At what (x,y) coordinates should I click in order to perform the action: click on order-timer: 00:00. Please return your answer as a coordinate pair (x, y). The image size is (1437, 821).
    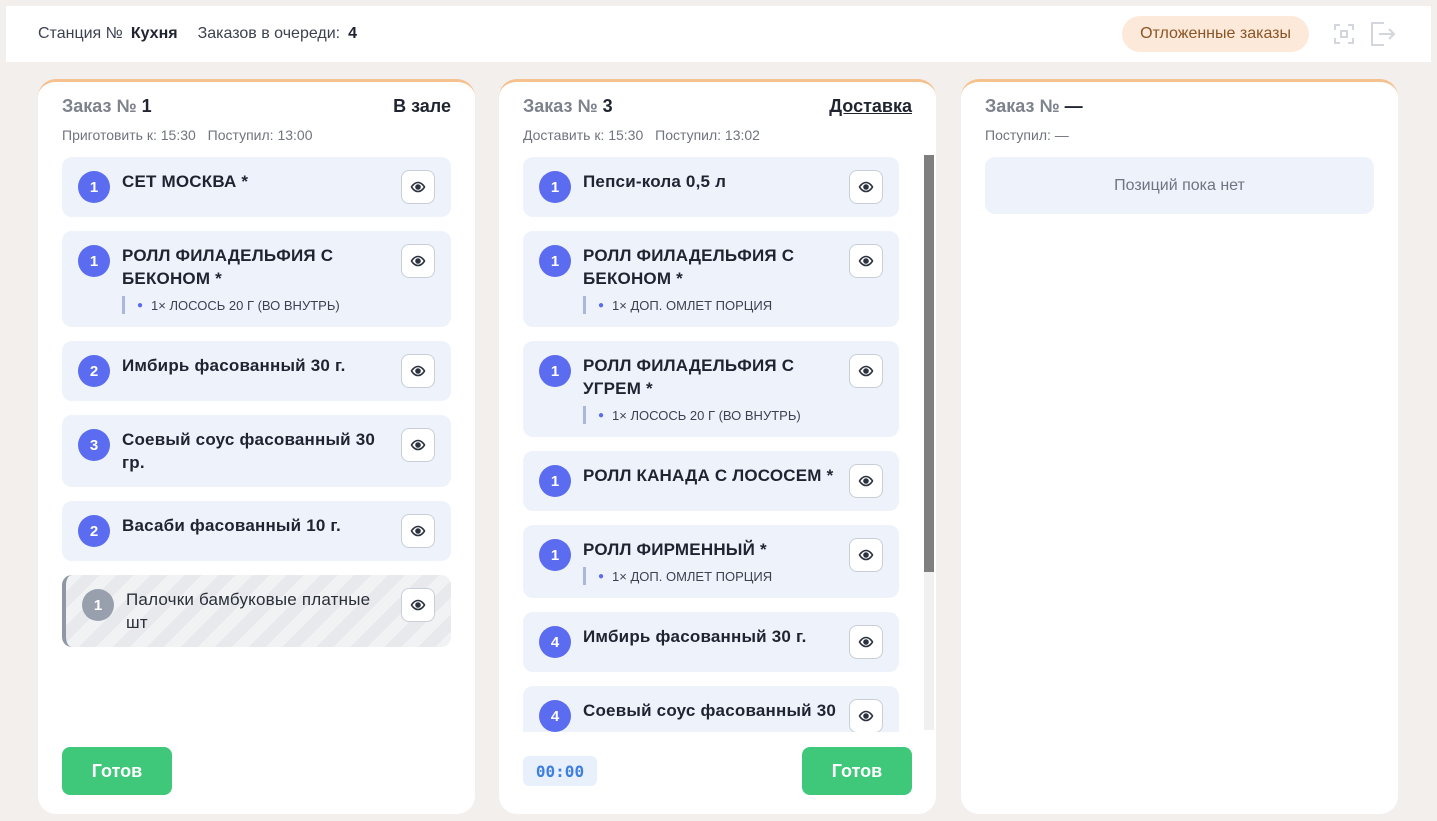
    Looking at the image, I should click on (560, 771).